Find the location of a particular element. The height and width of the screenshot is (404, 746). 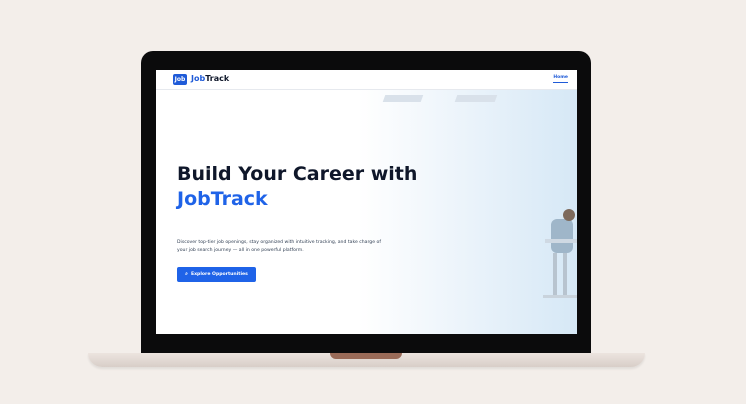

hero-title-accent: JobTrack is located at coordinates (222, 199).